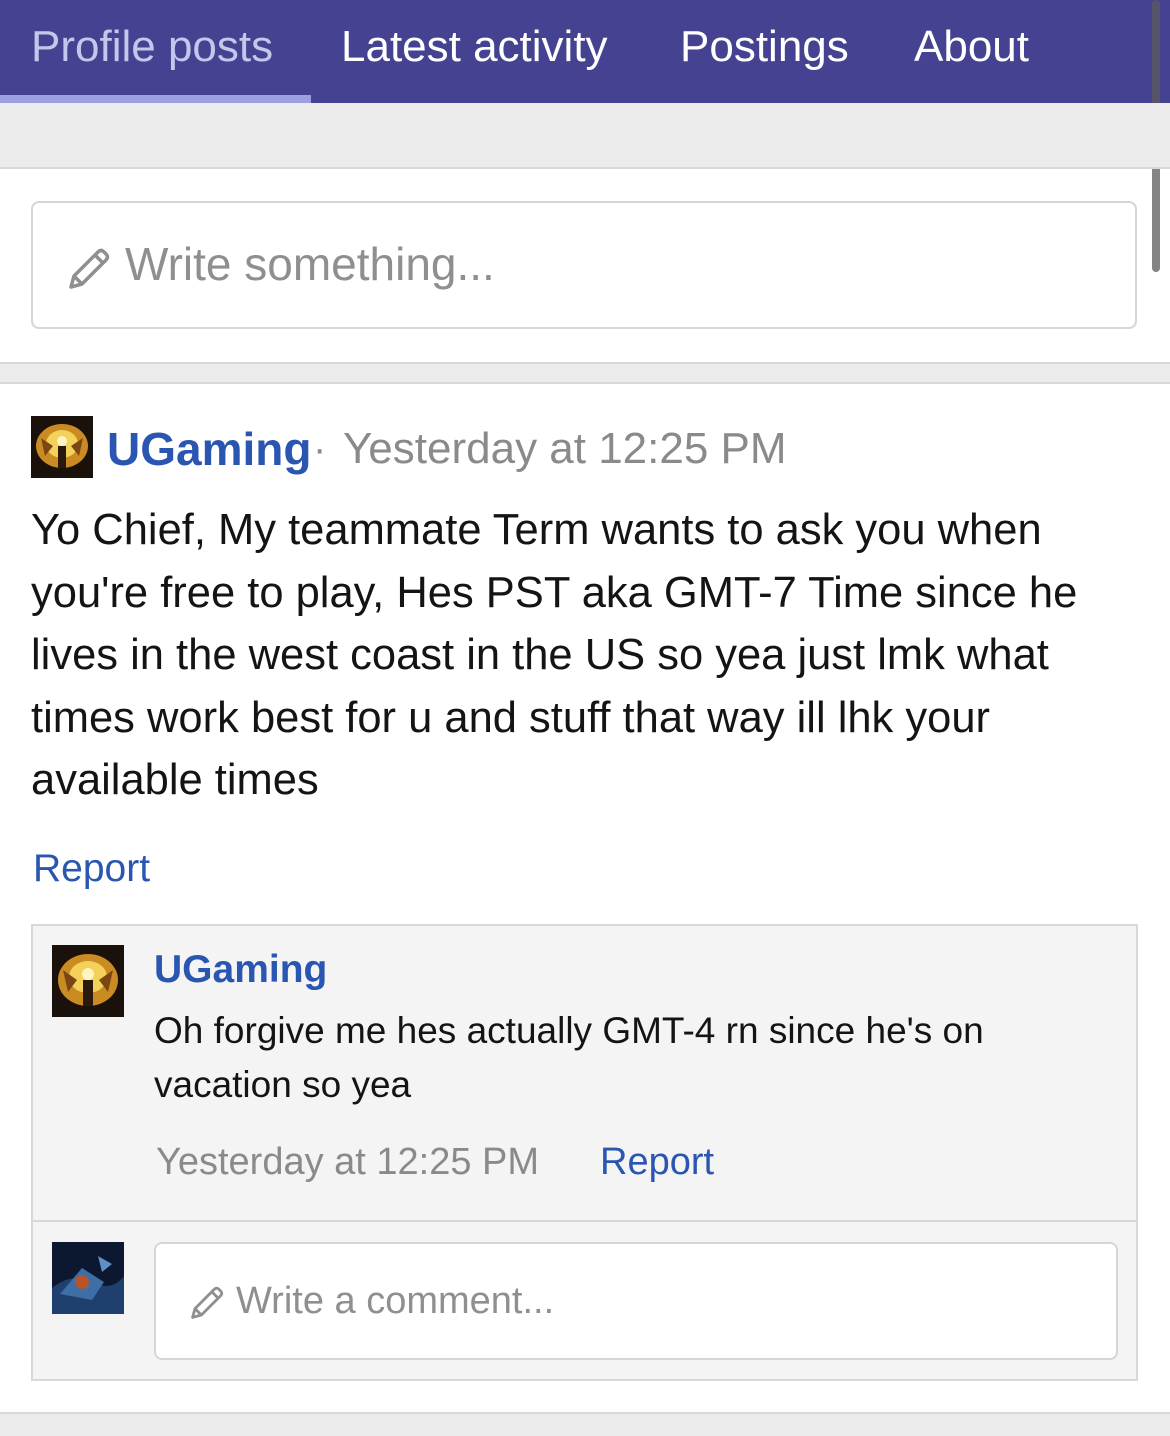 This screenshot has height=1436, width=1170. I want to click on post-author-link: UGaming, so click(209, 449).